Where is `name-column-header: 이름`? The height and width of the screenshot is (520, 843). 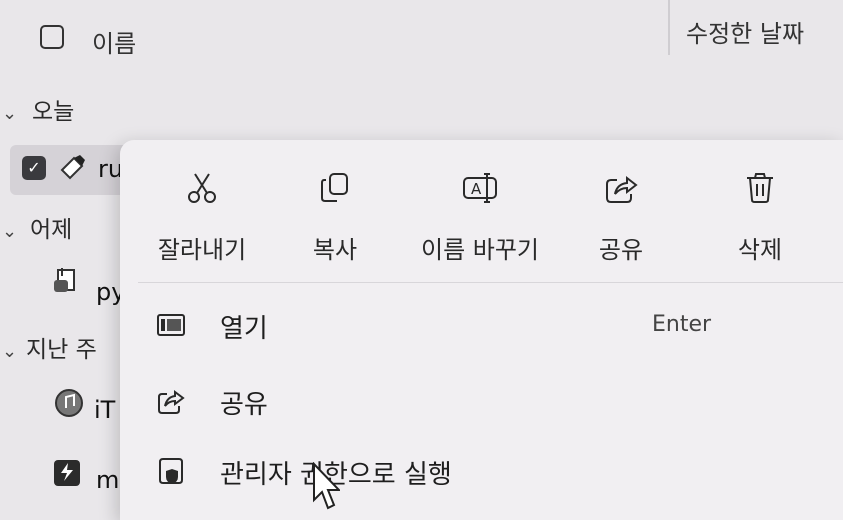
name-column-header: 이름 is located at coordinates (114, 41).